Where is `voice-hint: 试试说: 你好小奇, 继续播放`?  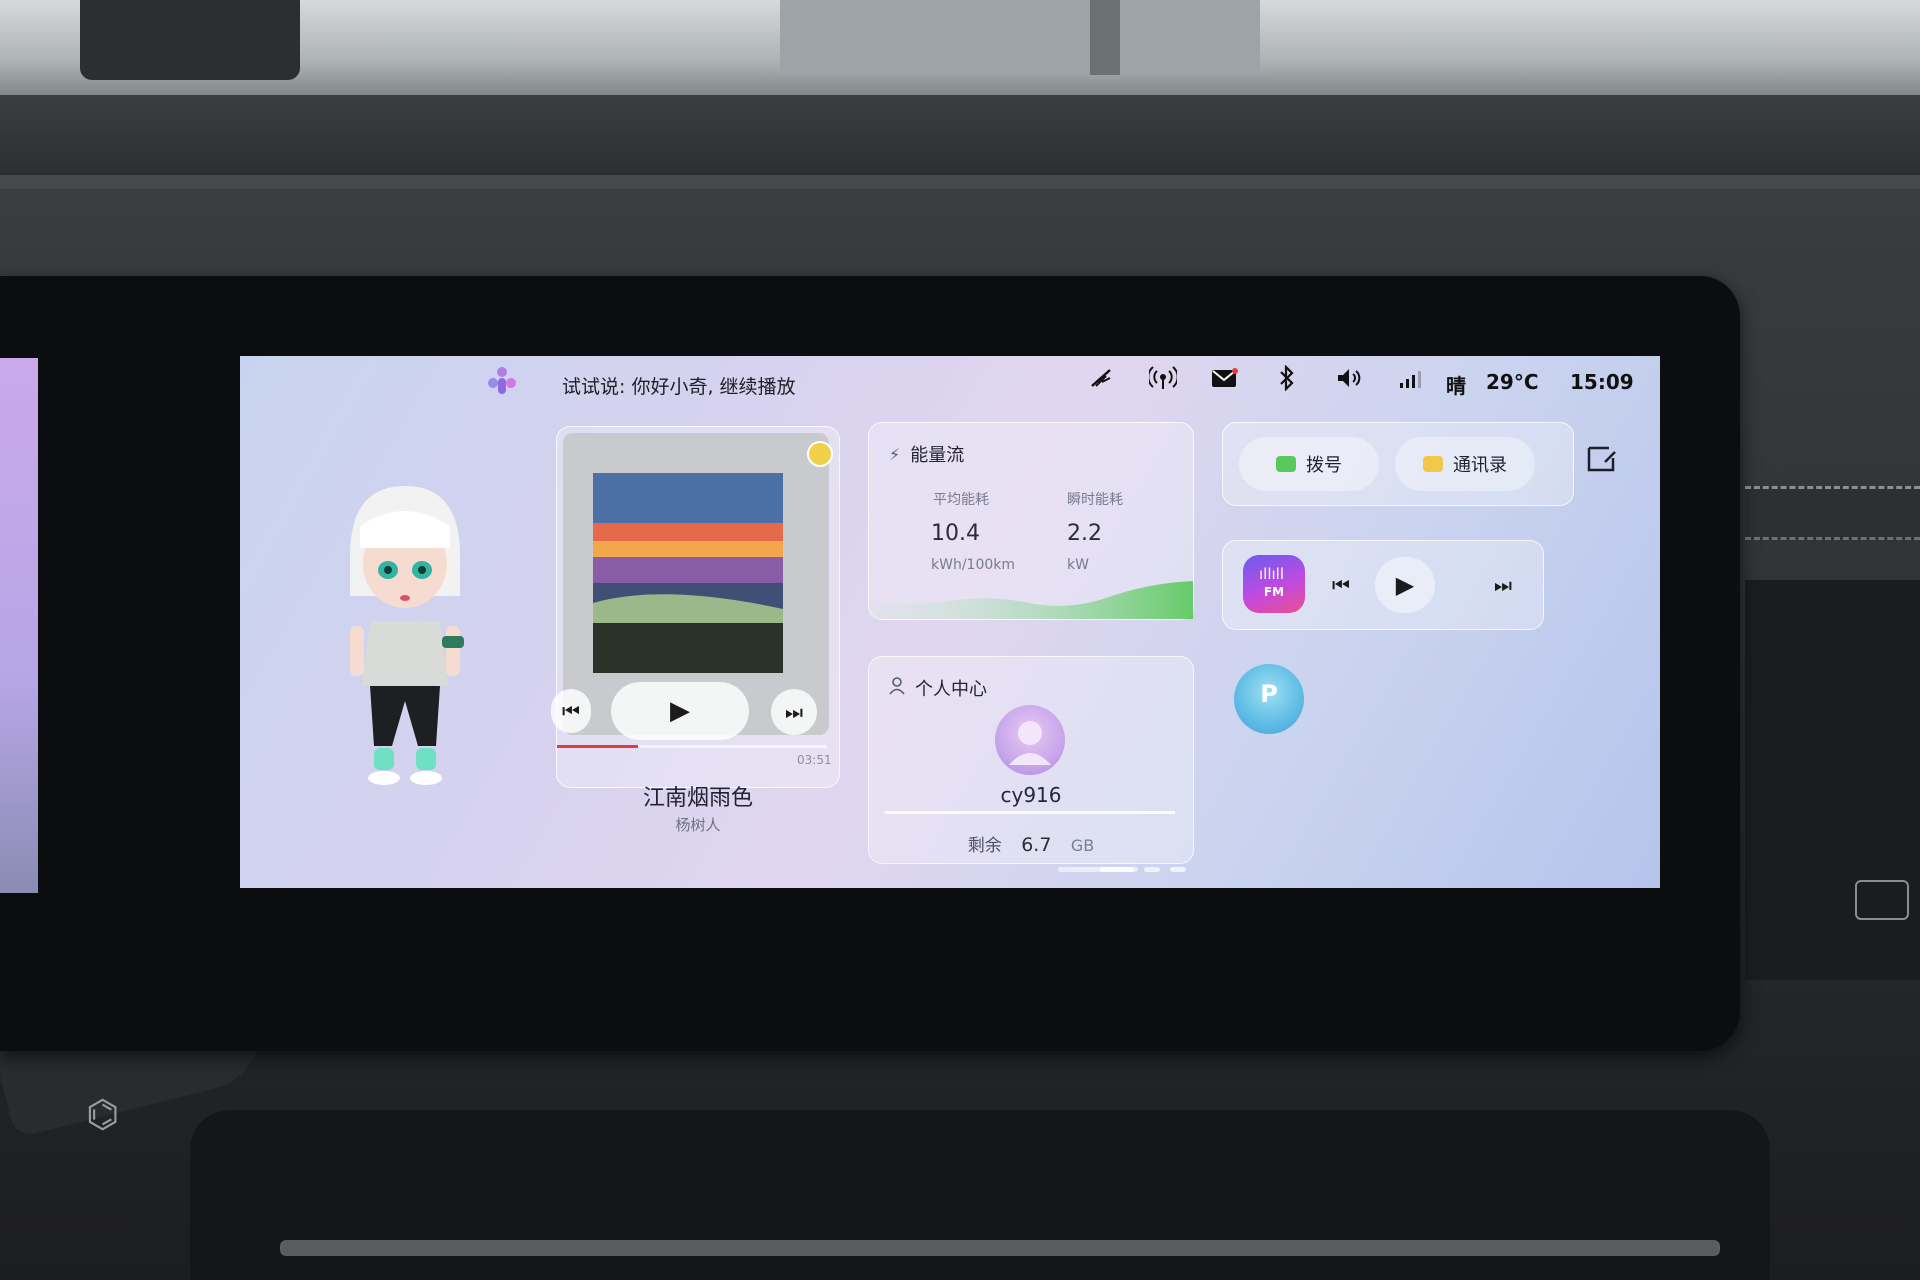 voice-hint: 试试说: 你好小奇, 继续播放 is located at coordinates (679, 387).